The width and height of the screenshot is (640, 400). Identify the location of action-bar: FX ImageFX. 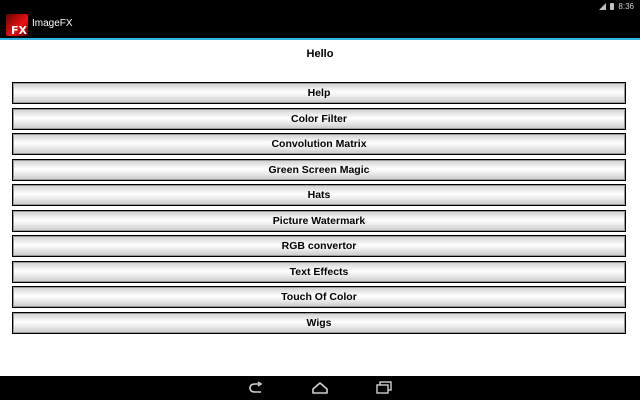
(320, 26).